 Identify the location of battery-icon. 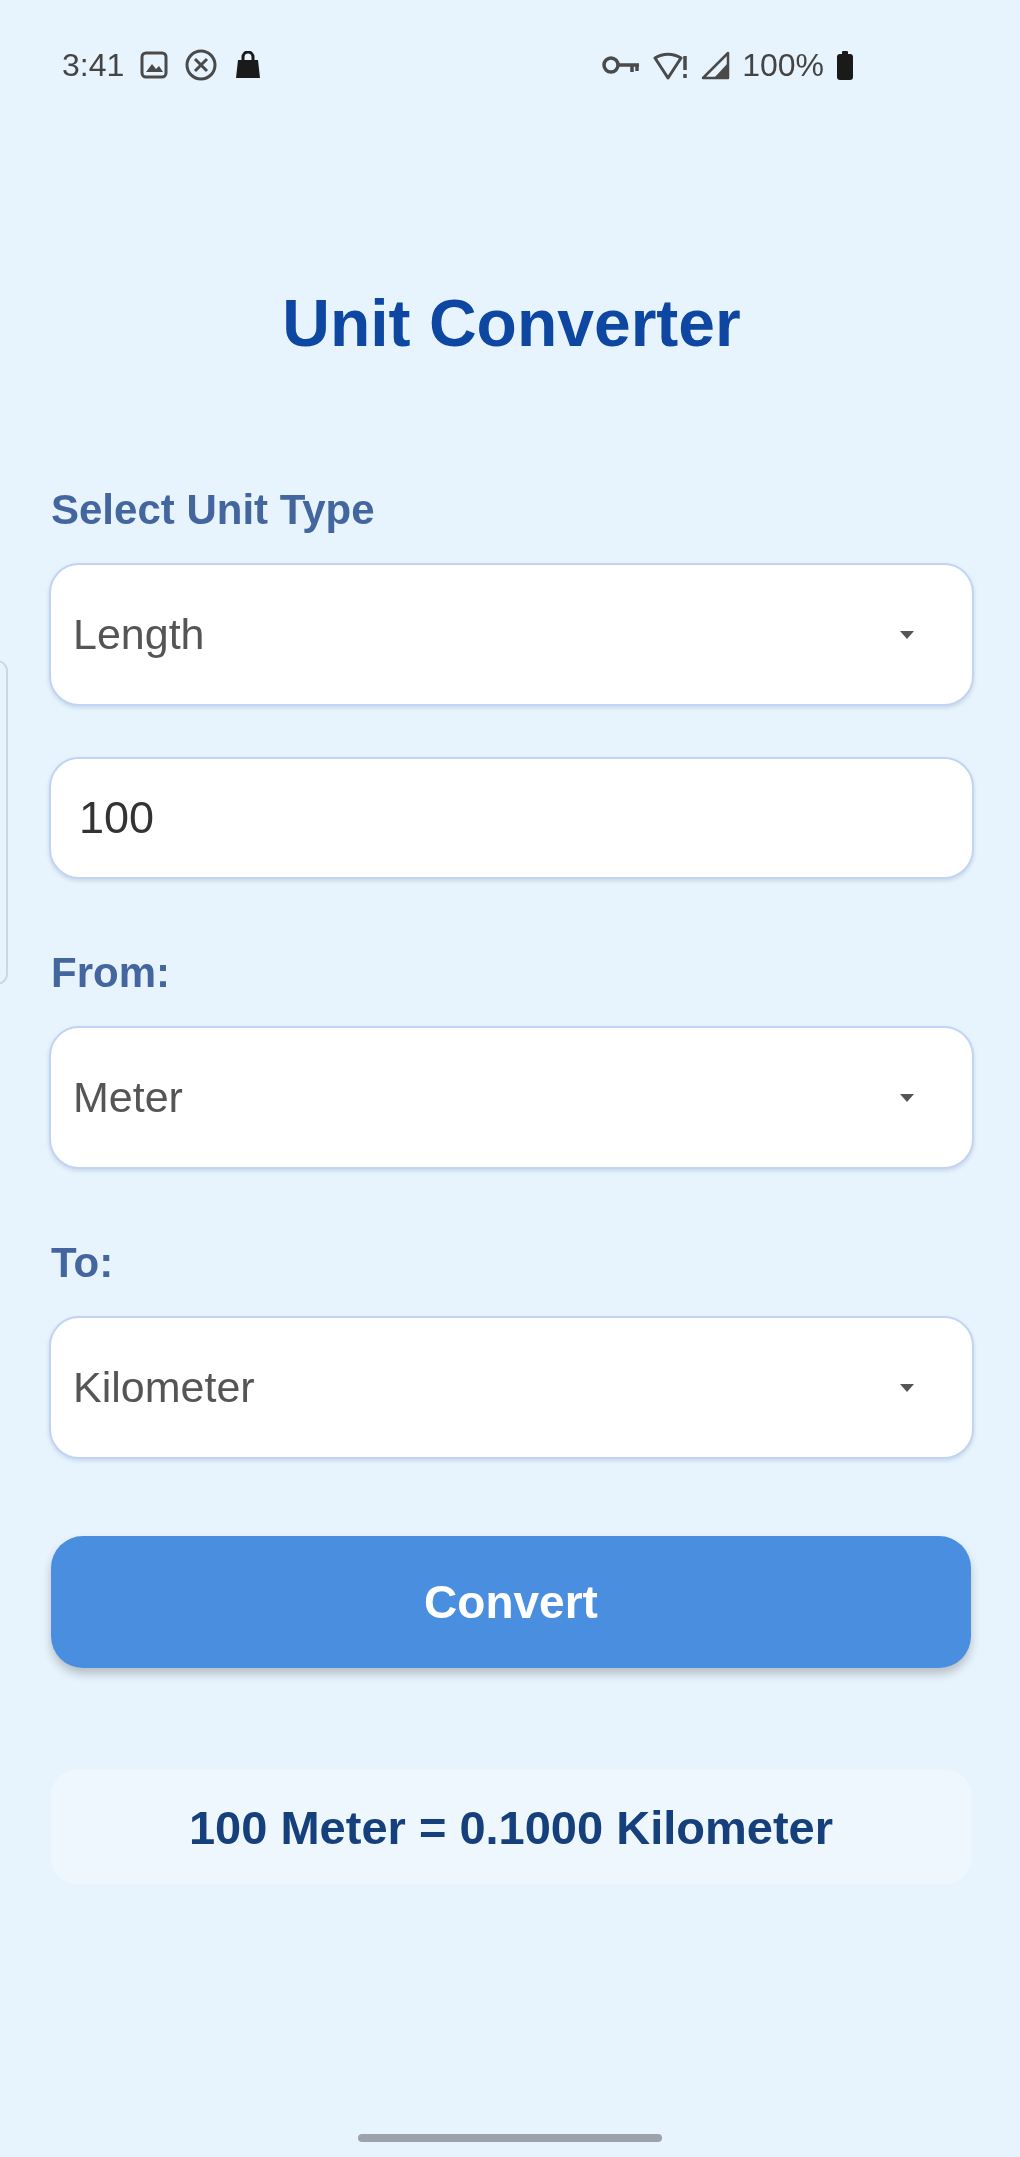
(845, 65).